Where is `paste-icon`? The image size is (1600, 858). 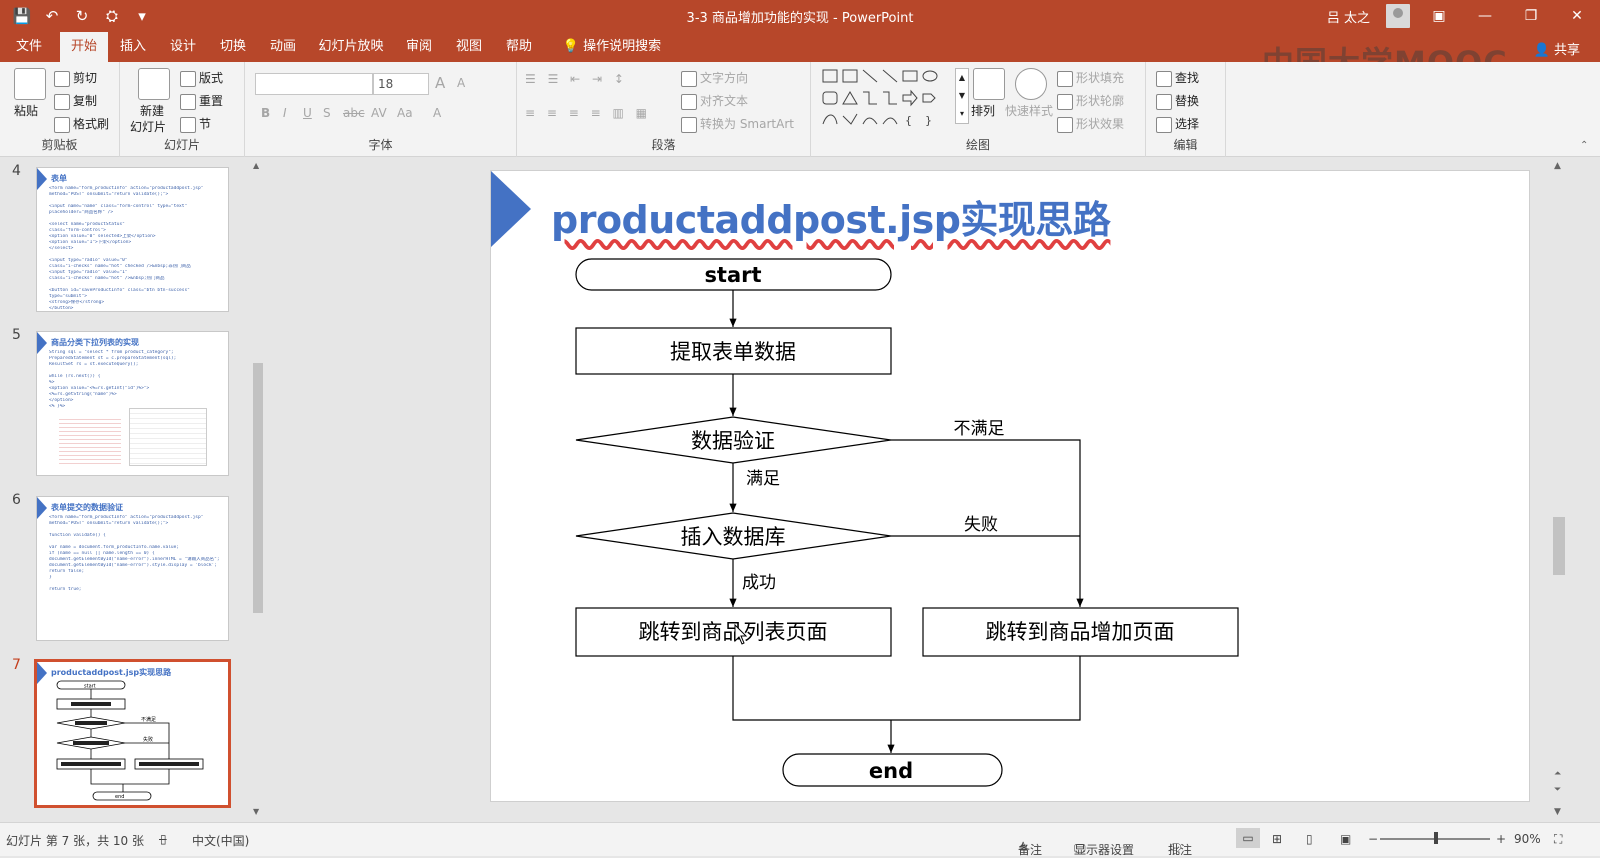 paste-icon is located at coordinates (30, 84).